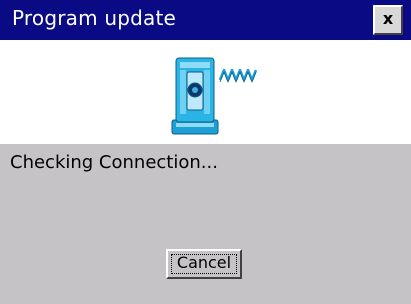  What do you see at coordinates (94, 18) in the screenshot?
I see `window-title: Program update` at bounding box center [94, 18].